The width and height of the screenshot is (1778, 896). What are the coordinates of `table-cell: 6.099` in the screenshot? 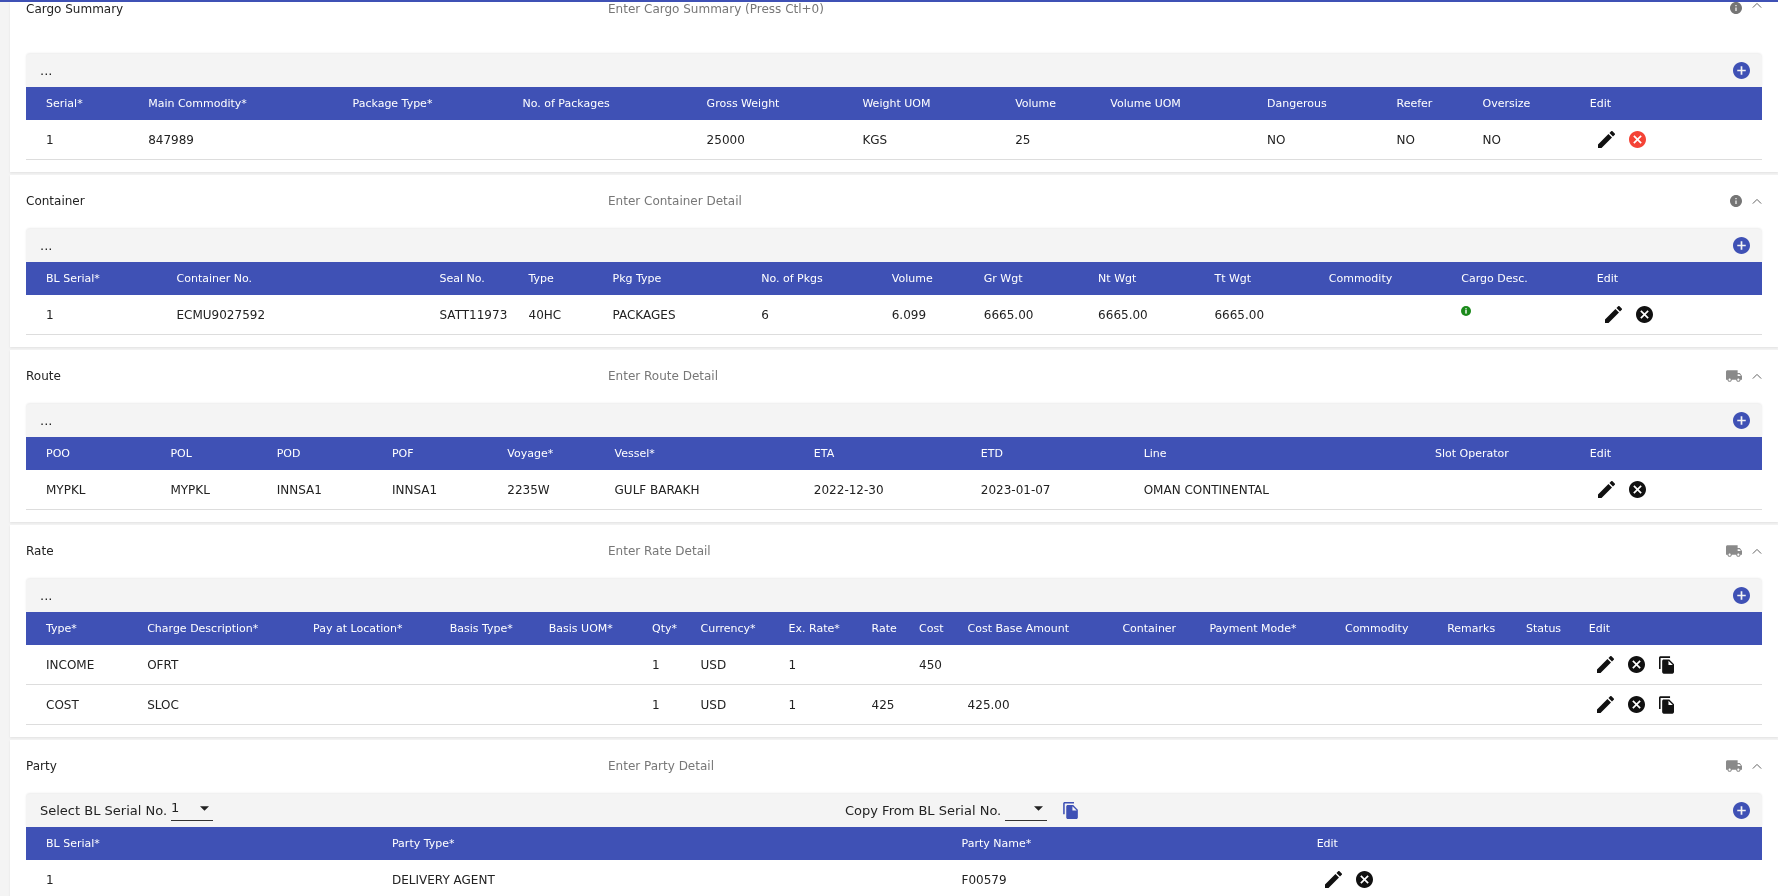 It's located at (909, 314).